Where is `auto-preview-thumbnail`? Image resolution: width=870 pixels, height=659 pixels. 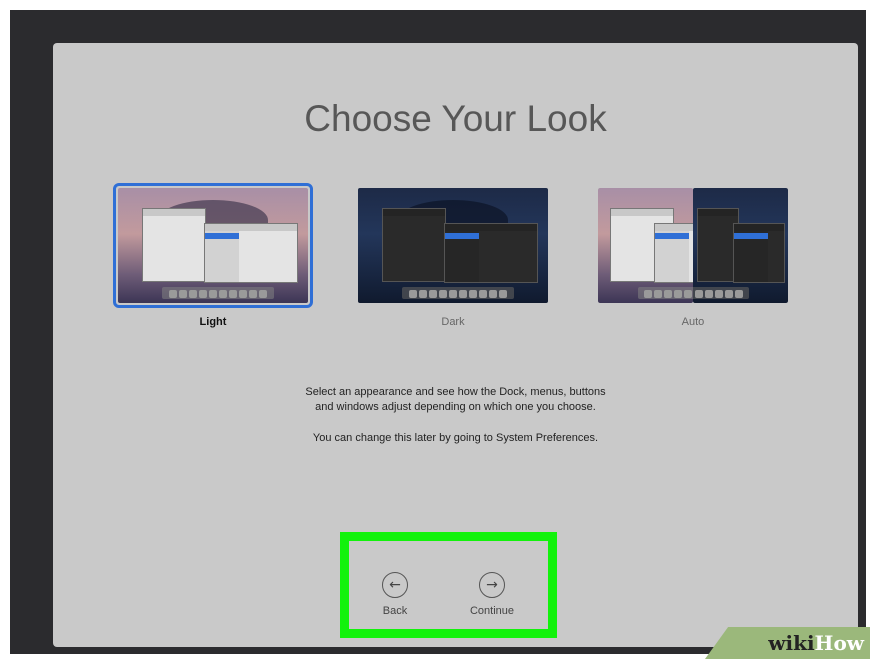
auto-preview-thumbnail is located at coordinates (693, 245).